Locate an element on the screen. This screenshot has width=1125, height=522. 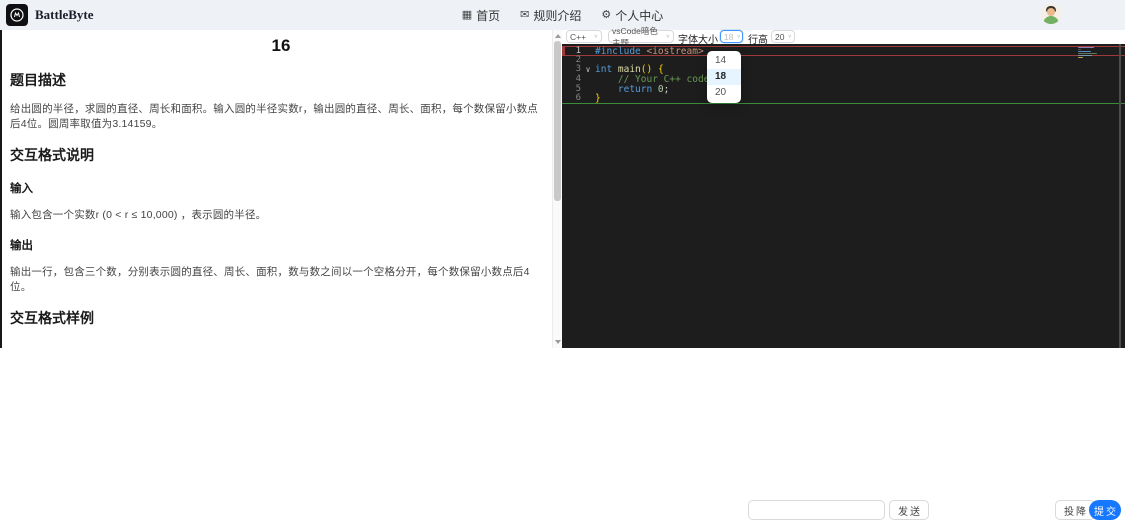
problem-scrollbar is located at coordinates (557, 189).